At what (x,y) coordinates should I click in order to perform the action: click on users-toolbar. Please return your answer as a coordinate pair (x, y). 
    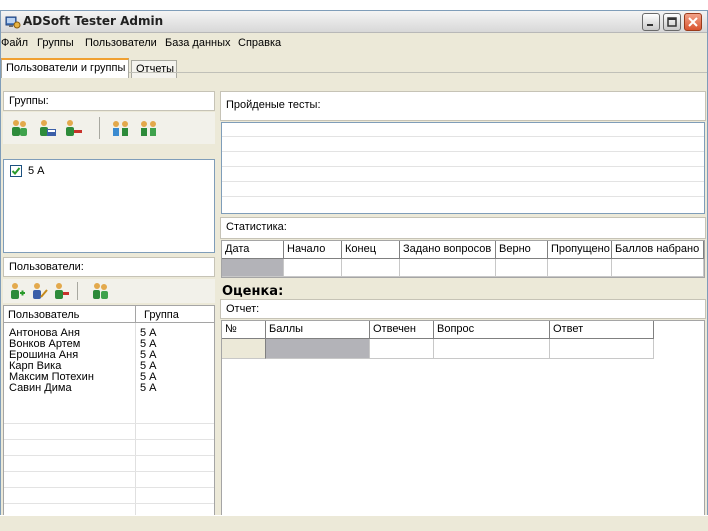
    Looking at the image, I should click on (109, 291).